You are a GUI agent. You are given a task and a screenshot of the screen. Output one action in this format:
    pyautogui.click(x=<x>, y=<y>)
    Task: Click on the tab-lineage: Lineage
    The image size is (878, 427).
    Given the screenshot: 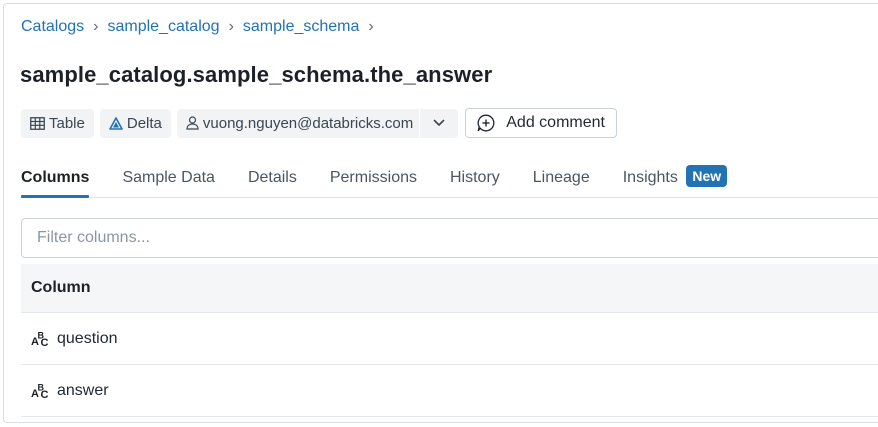 What is the action you would take?
    pyautogui.click(x=561, y=180)
    